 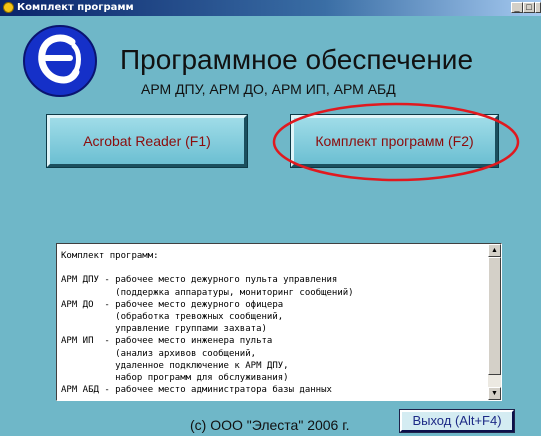 What do you see at coordinates (270, 8) in the screenshot?
I see `title-bar: Комплект программ _ □` at bounding box center [270, 8].